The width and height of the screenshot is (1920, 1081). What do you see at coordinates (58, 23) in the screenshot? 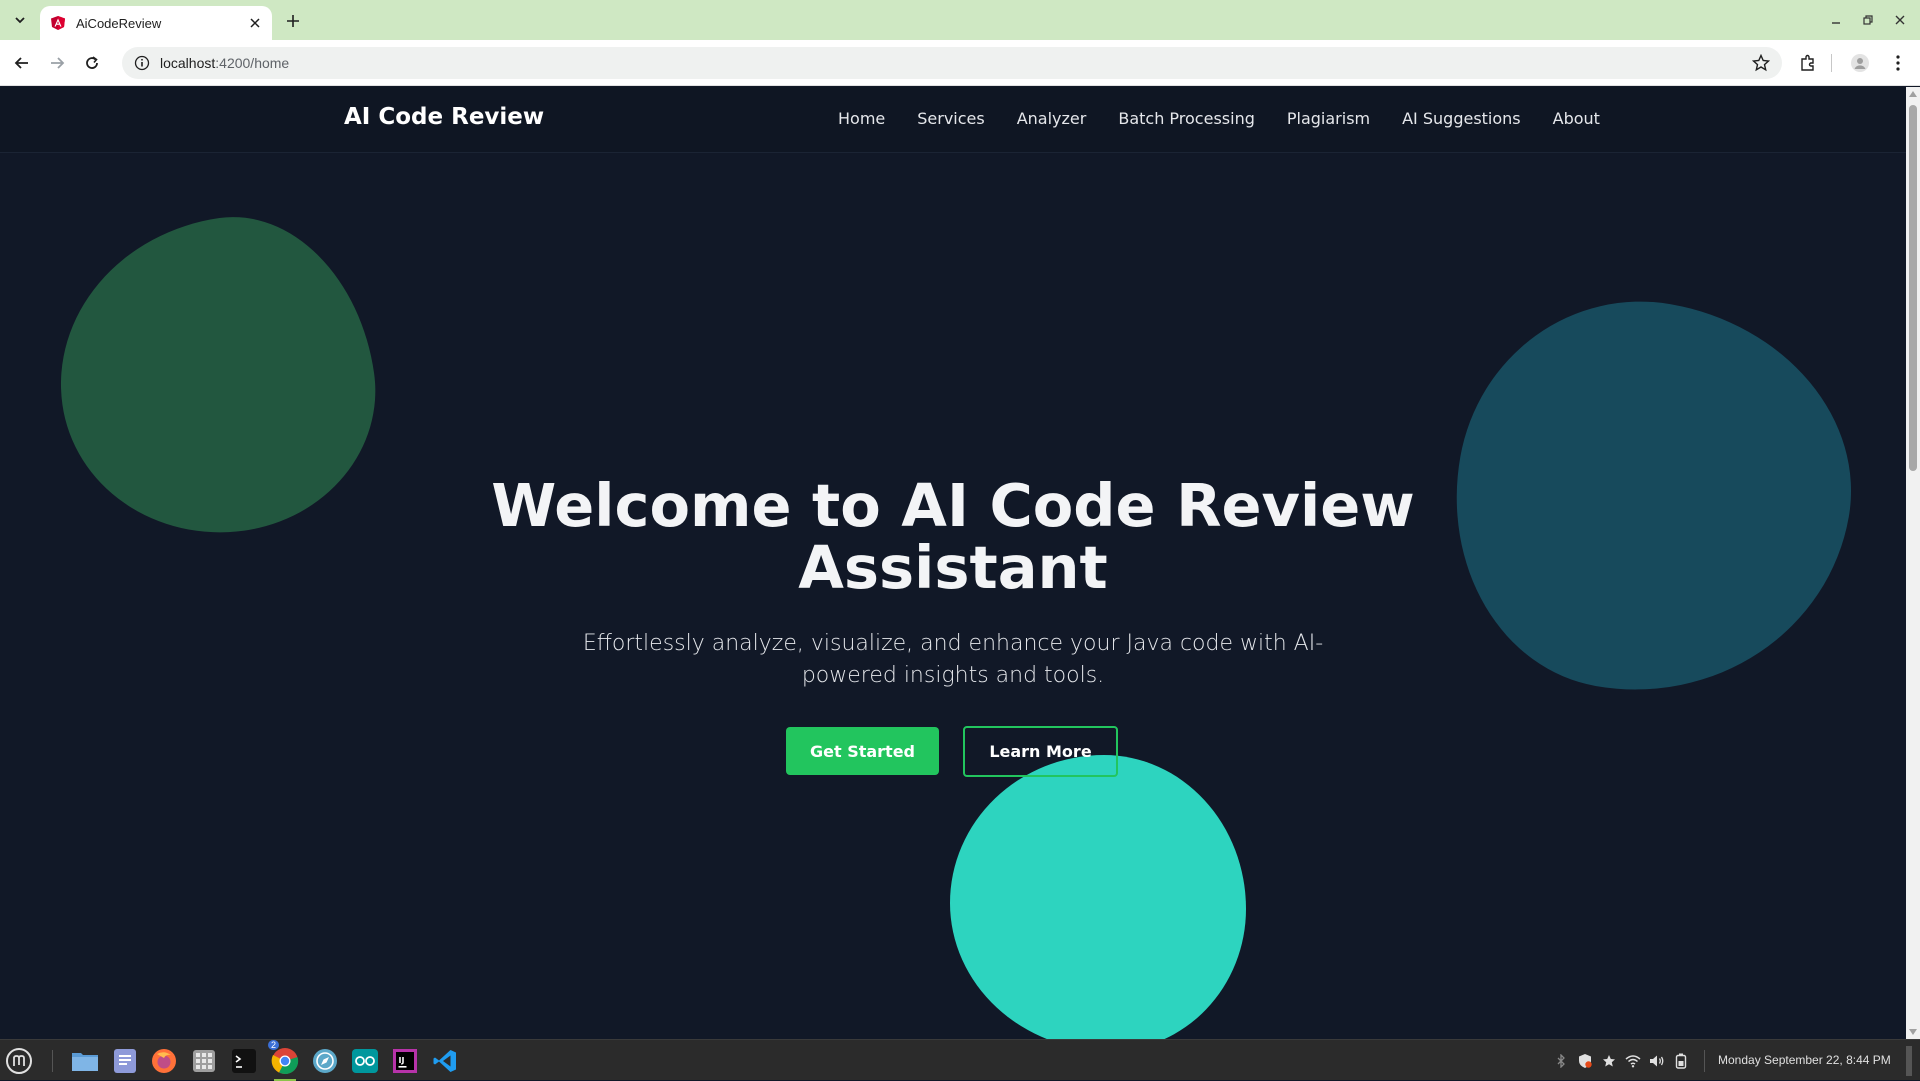
I see `angular-icon` at bounding box center [58, 23].